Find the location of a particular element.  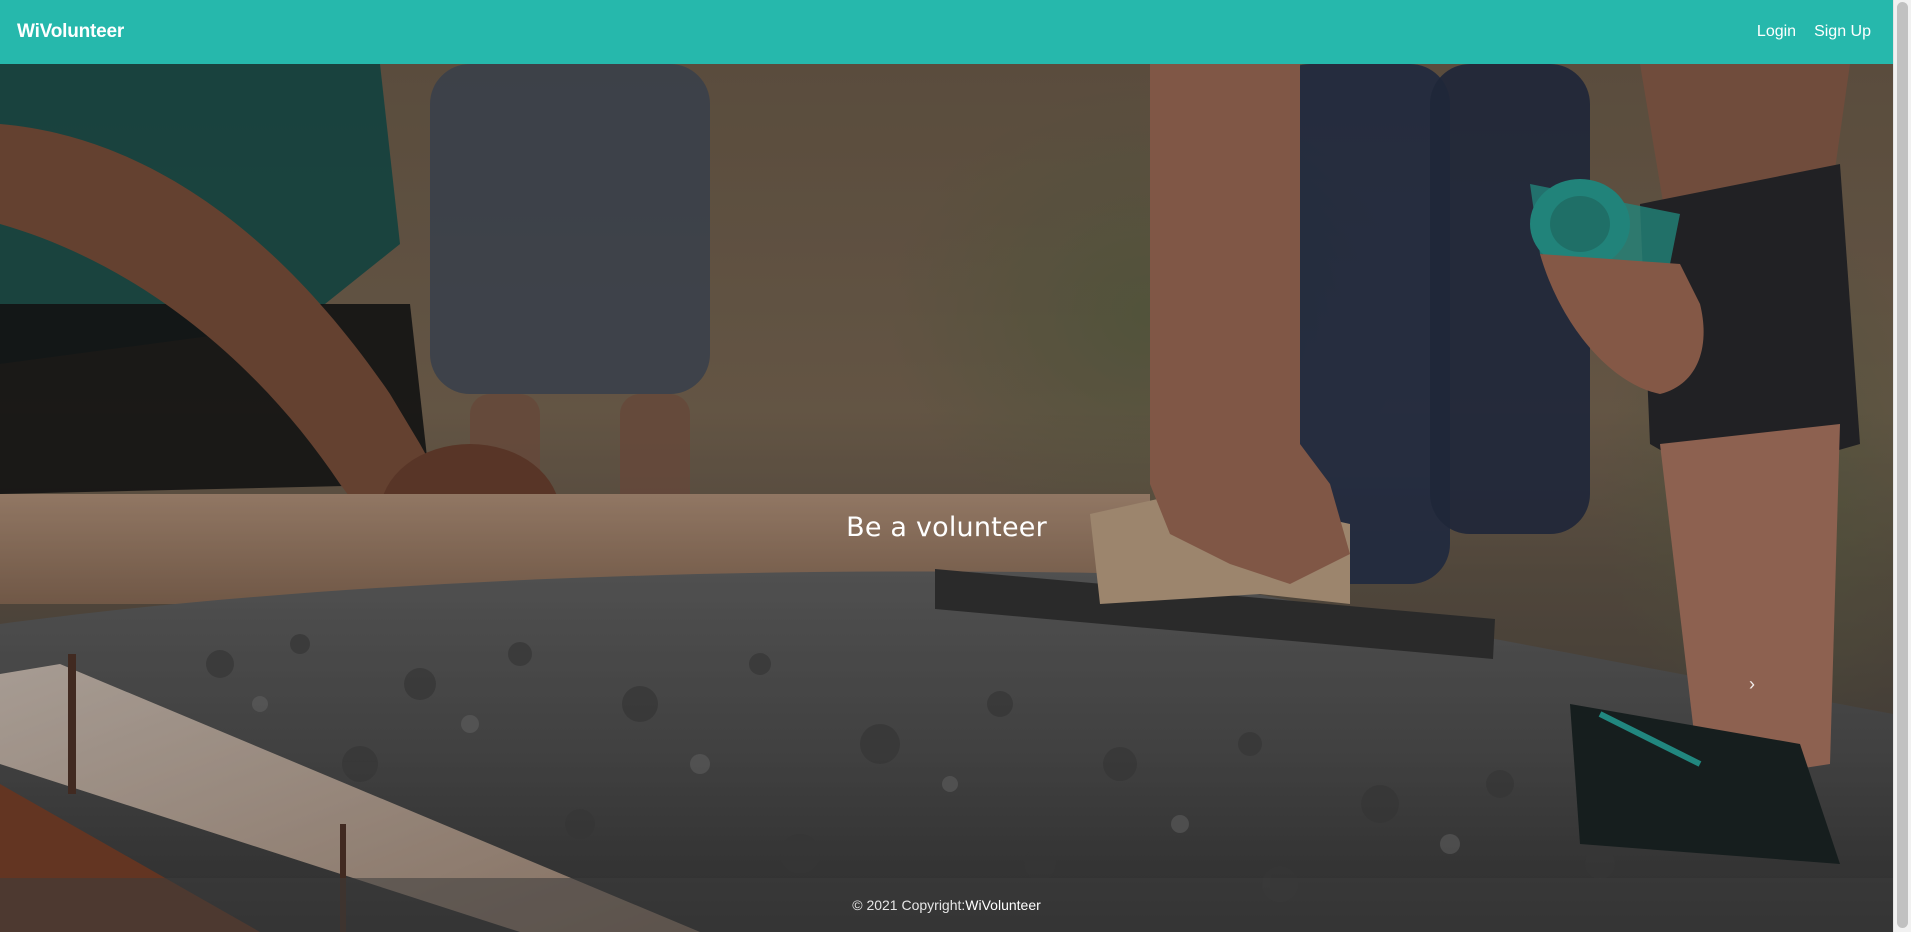

scrollbar-thumb is located at coordinates (1902, 465).